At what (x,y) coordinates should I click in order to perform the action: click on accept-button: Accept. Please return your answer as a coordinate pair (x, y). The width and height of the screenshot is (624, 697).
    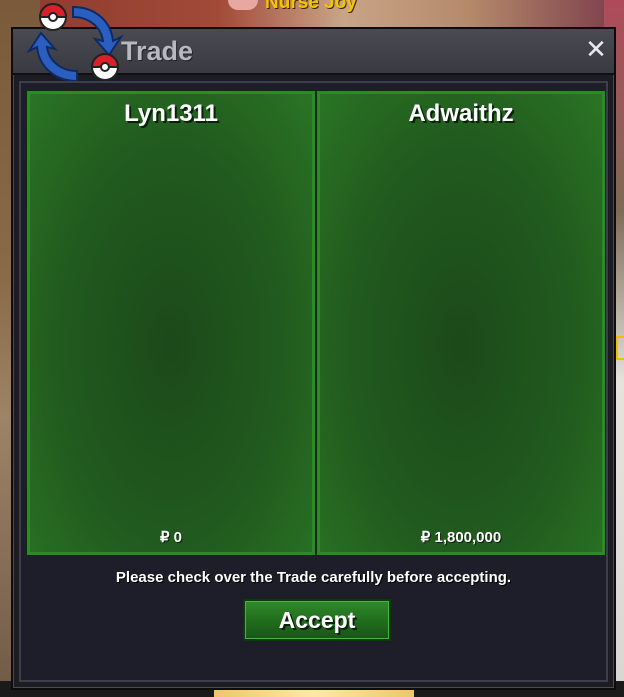
    Looking at the image, I should click on (317, 620).